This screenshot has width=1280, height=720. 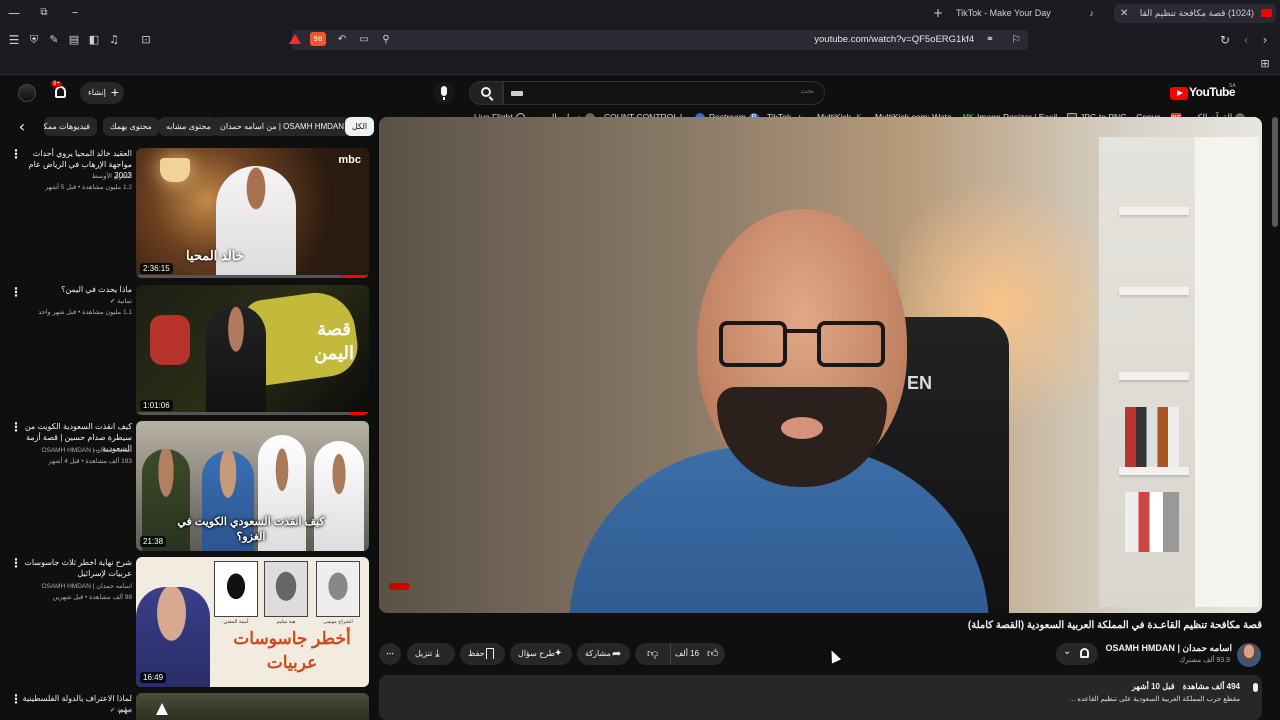 I want to click on tab-label: (1024) قصة مكافحة تنظيم القا, so click(x=1196, y=13).